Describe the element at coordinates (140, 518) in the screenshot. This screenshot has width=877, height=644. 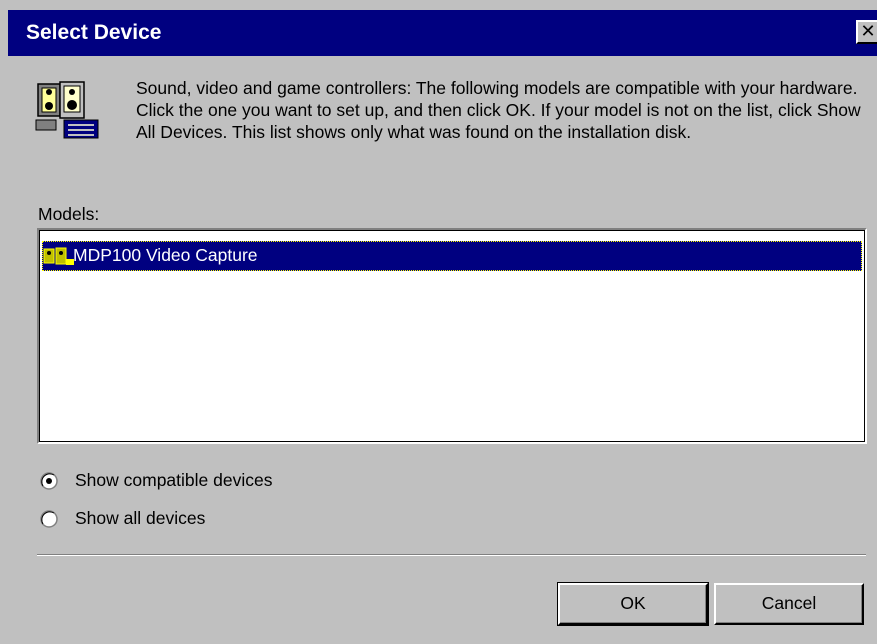
I see `show-all-label: Show all devices` at that location.